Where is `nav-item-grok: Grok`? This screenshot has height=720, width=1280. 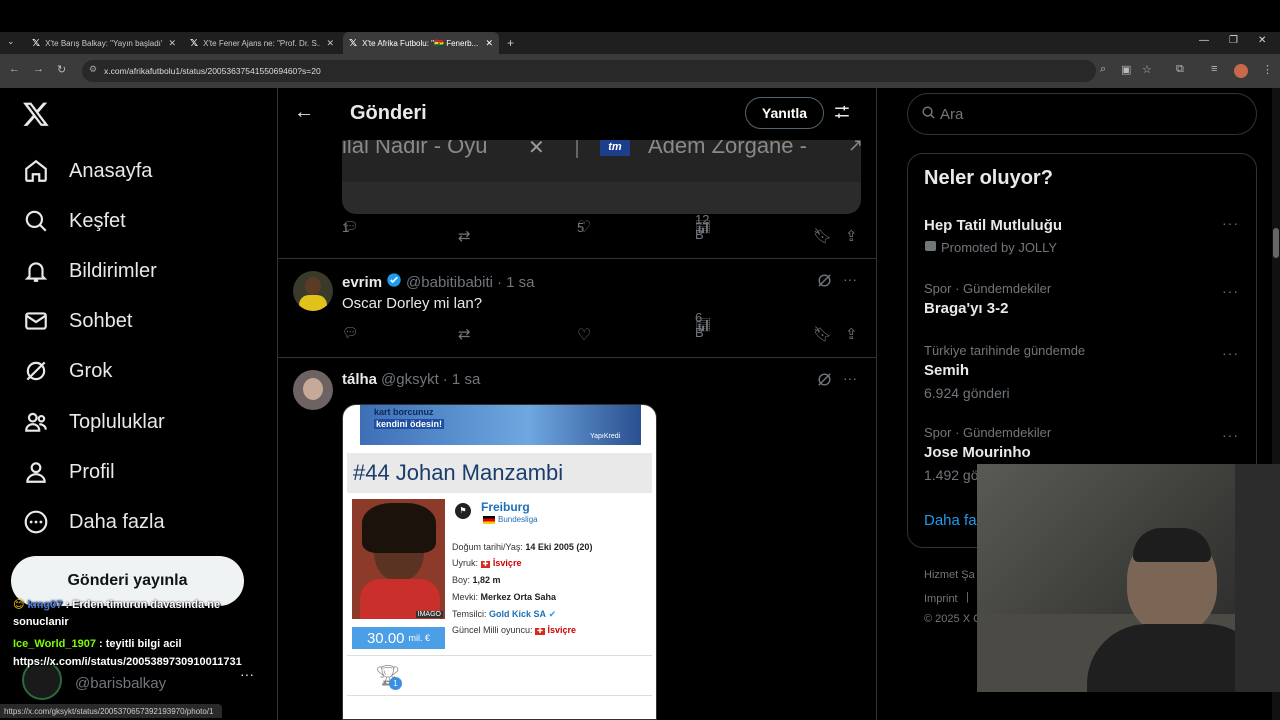 nav-item-grok: Grok is located at coordinates (67, 371).